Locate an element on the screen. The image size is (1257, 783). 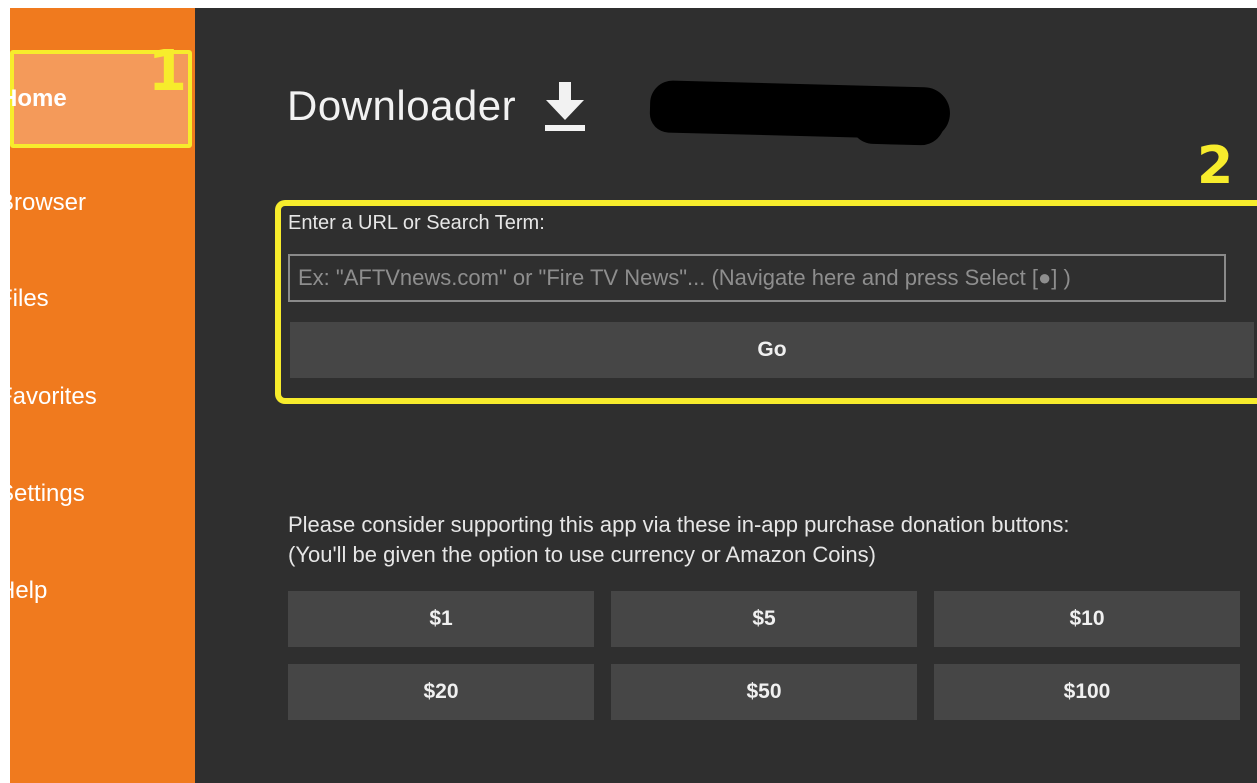
donate-20-button: $20 is located at coordinates (441, 692).